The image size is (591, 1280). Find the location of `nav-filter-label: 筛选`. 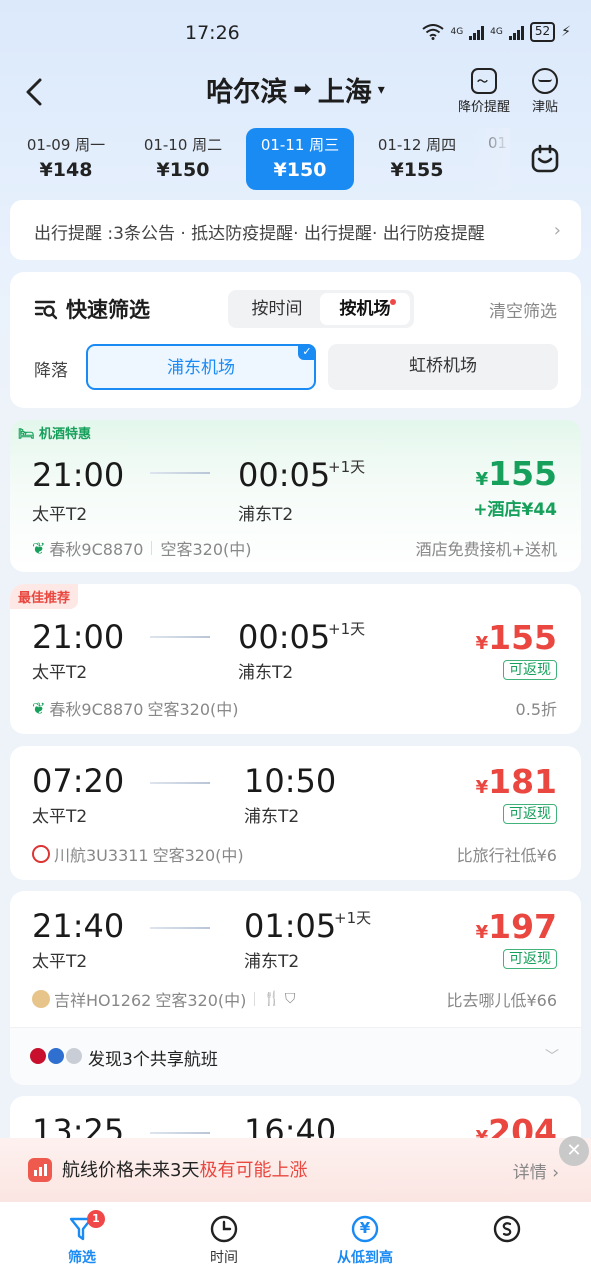

nav-filter-label: 筛选 is located at coordinates (82, 1258).